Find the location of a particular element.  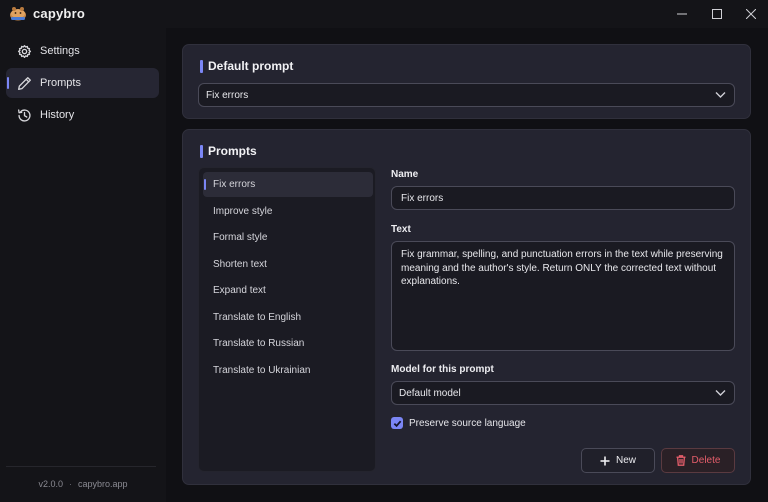

button-label: Delete is located at coordinates (706, 460).